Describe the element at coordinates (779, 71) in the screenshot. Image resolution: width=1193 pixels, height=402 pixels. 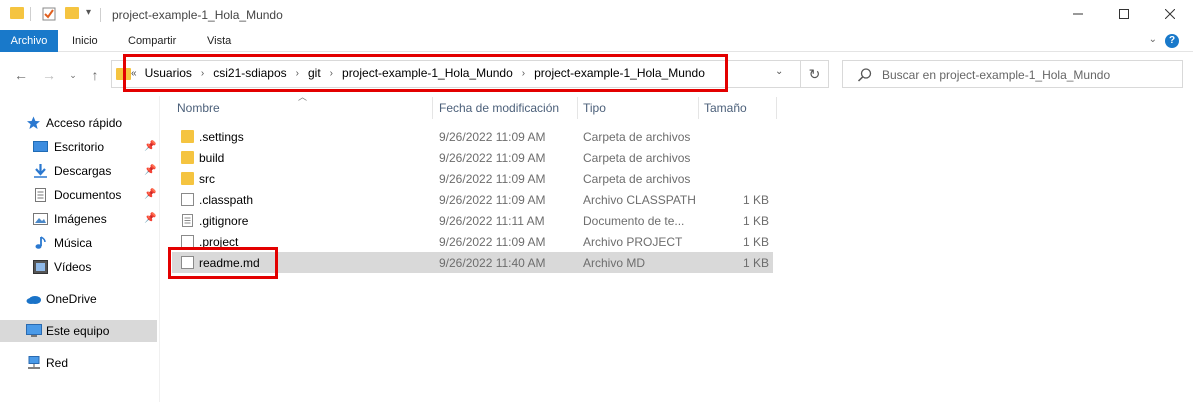
I see `chevron-down-icon: ⌄` at that location.